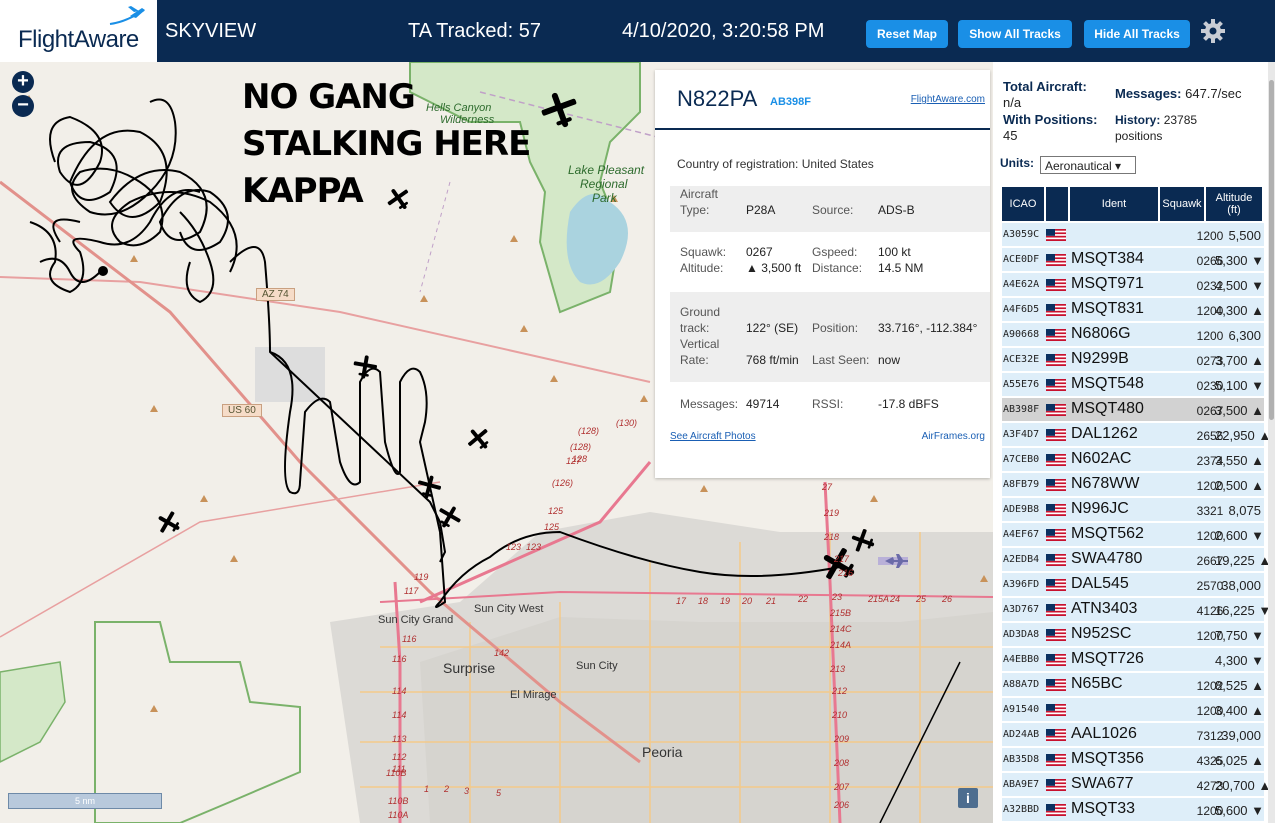  I want to click on row-altitude: 3,500 ▲, so click(1240, 410).